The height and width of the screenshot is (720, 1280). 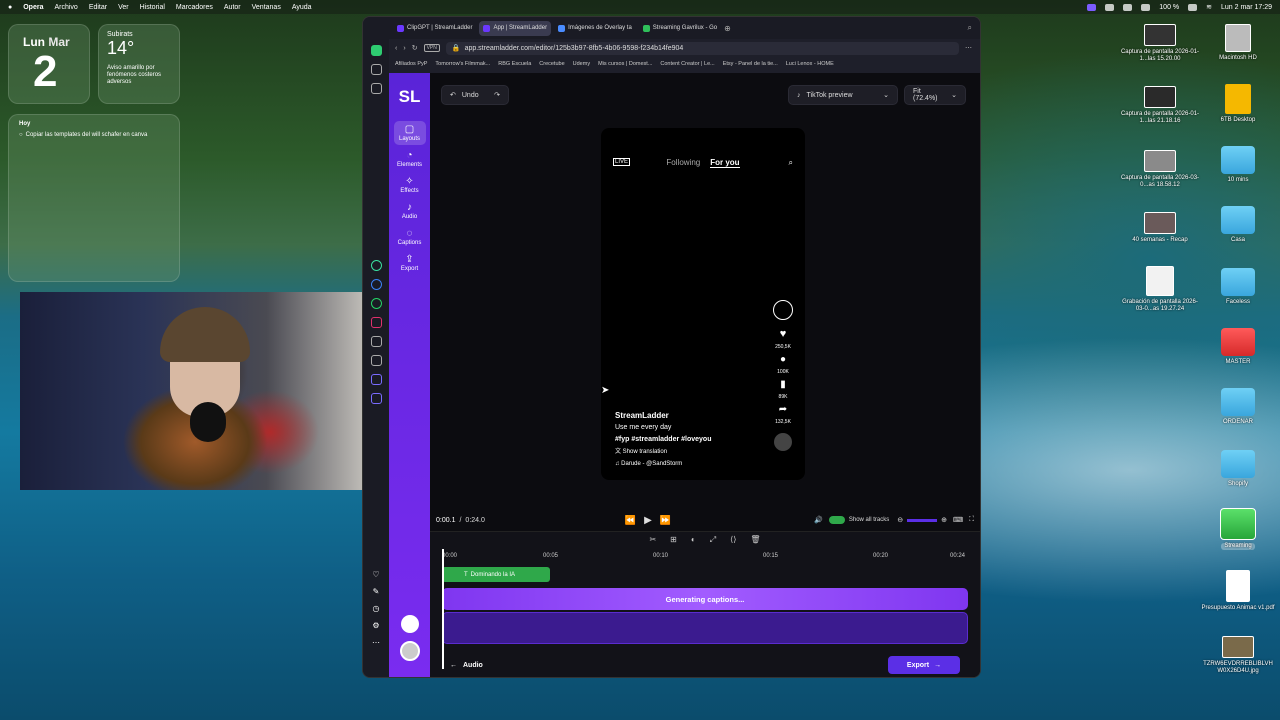 I want to click on preview-select: ♪ TikTok preview ⌄, so click(x=843, y=95).